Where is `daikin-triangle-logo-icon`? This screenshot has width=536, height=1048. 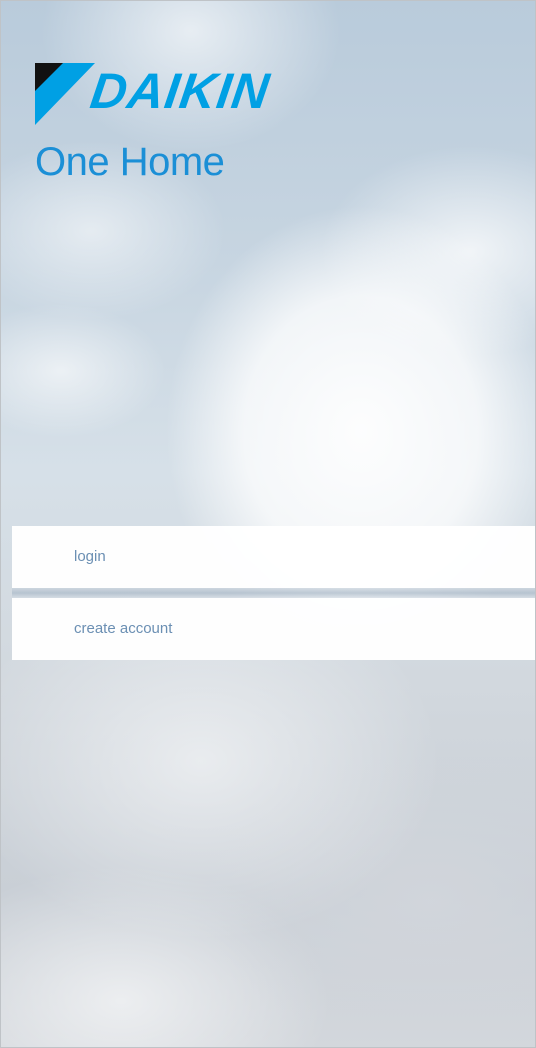 daikin-triangle-logo-icon is located at coordinates (65, 94).